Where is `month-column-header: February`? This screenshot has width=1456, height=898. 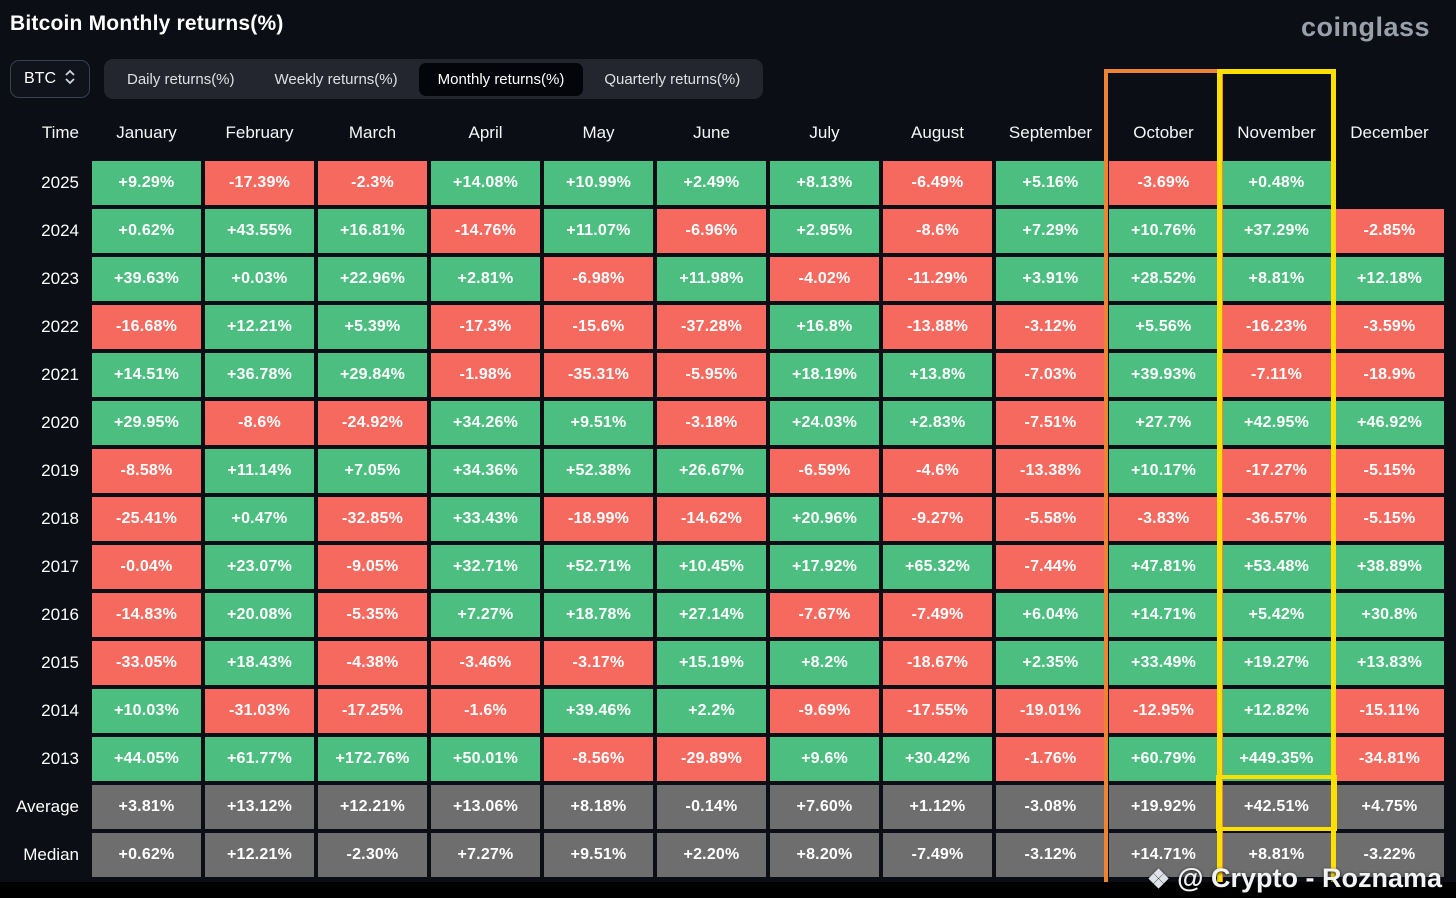
month-column-header: February is located at coordinates (259, 132).